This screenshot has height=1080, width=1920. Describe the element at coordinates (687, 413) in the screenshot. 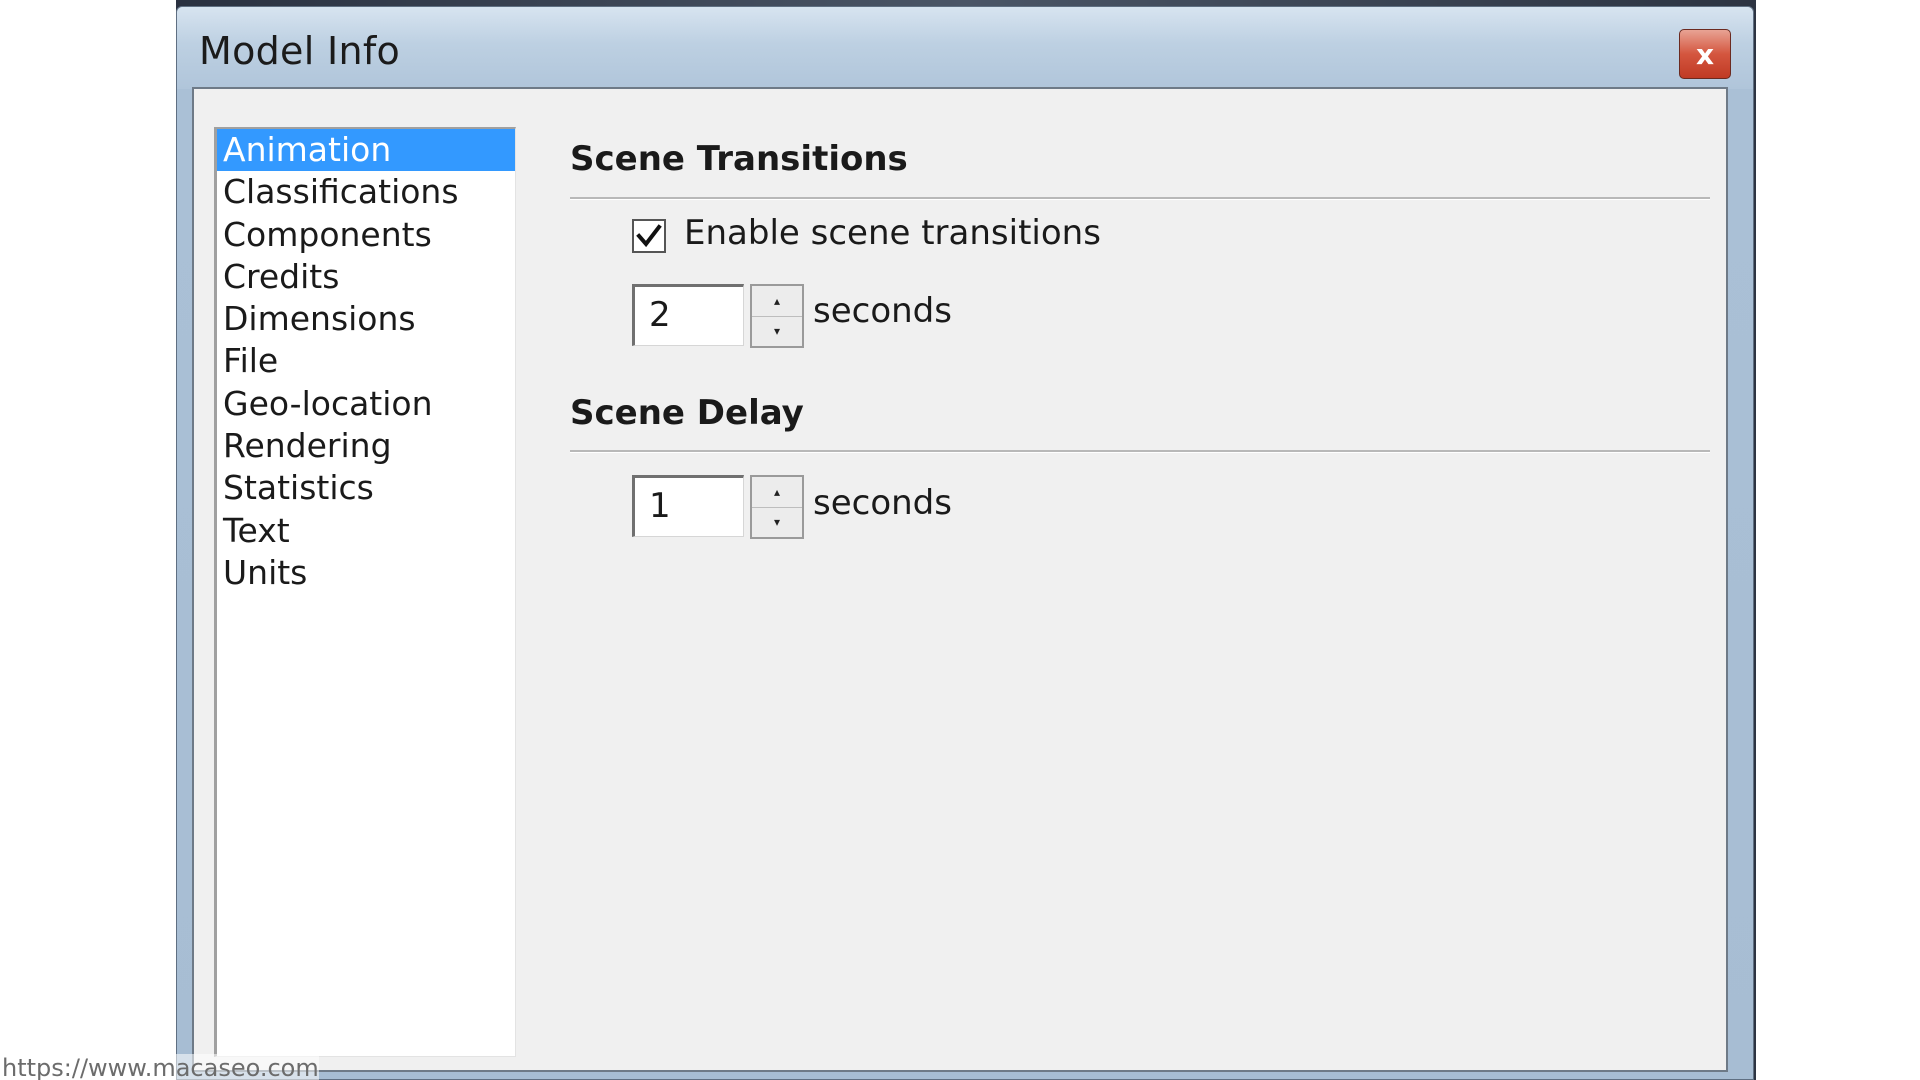

I see `scene-delay-heading: Scene Delay` at that location.